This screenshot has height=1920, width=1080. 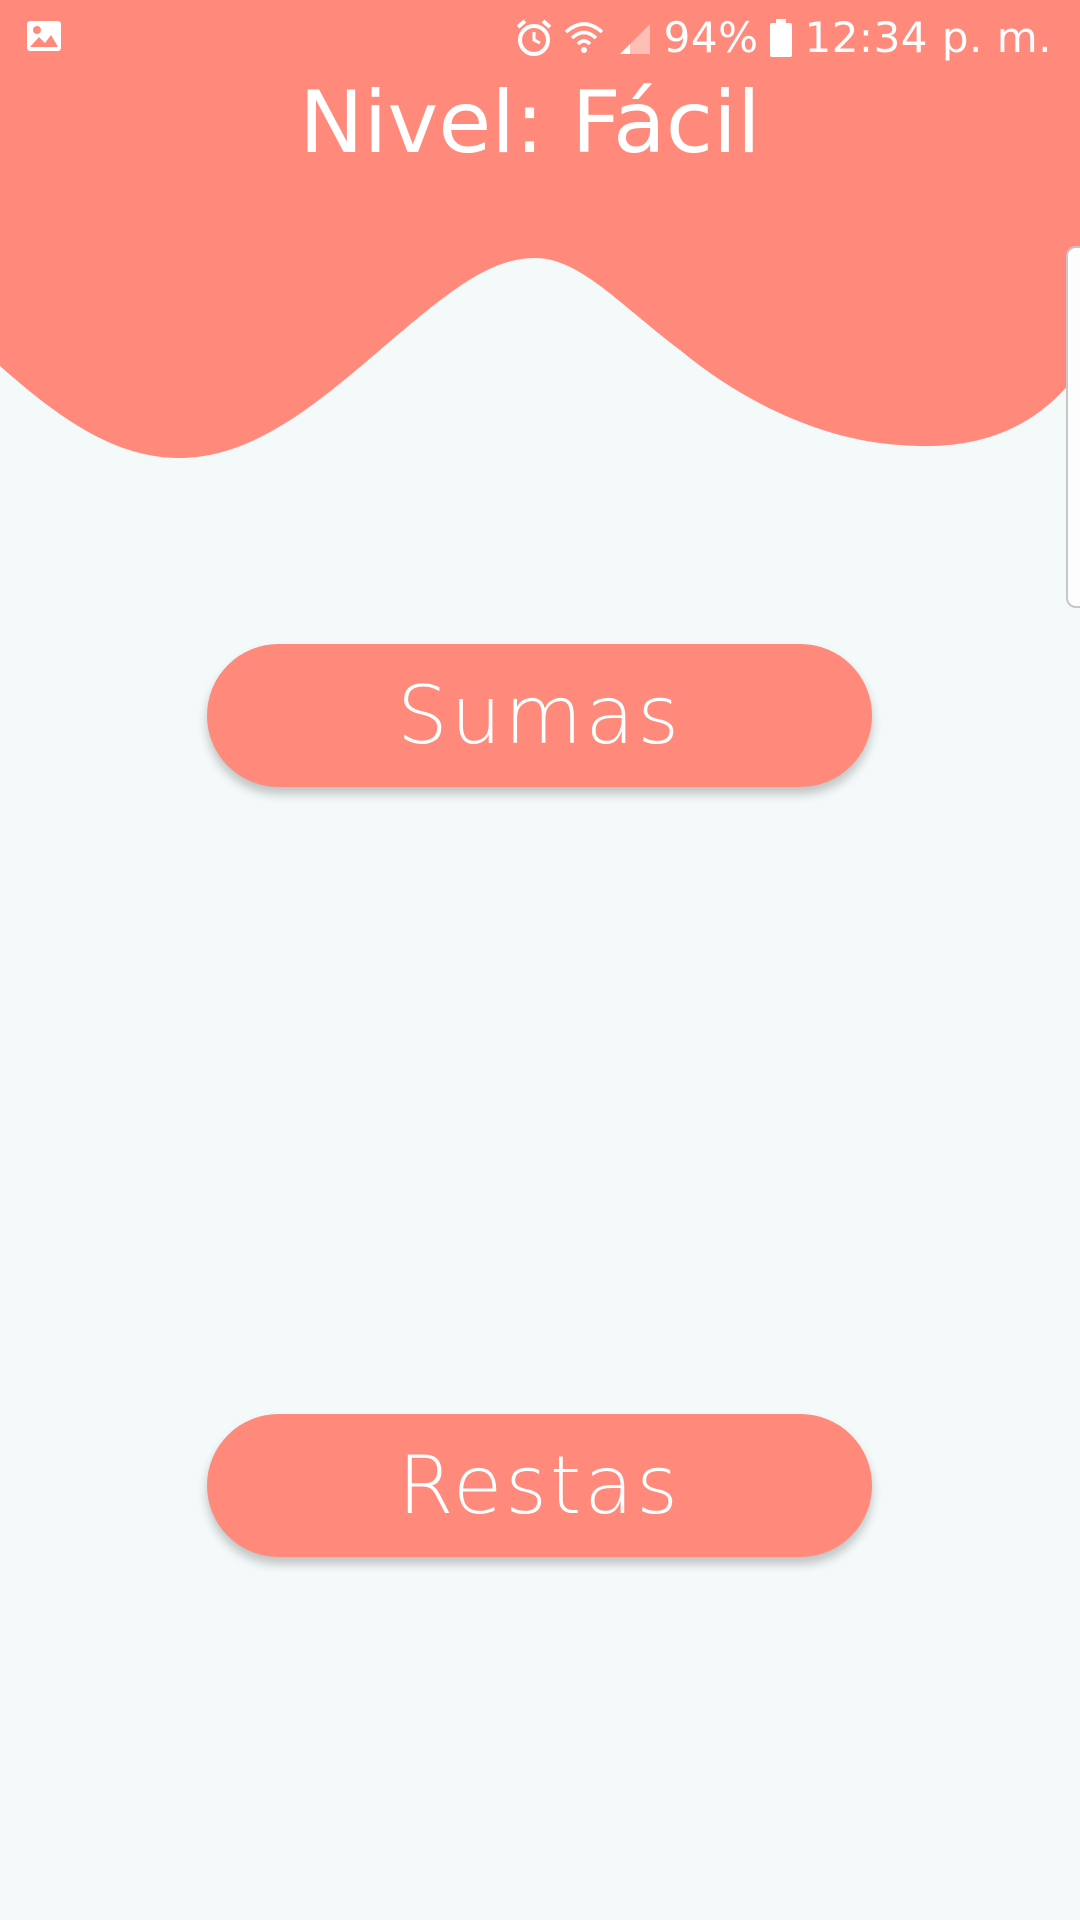 I want to click on page-title: Nivel: Fácil, so click(x=530, y=123).